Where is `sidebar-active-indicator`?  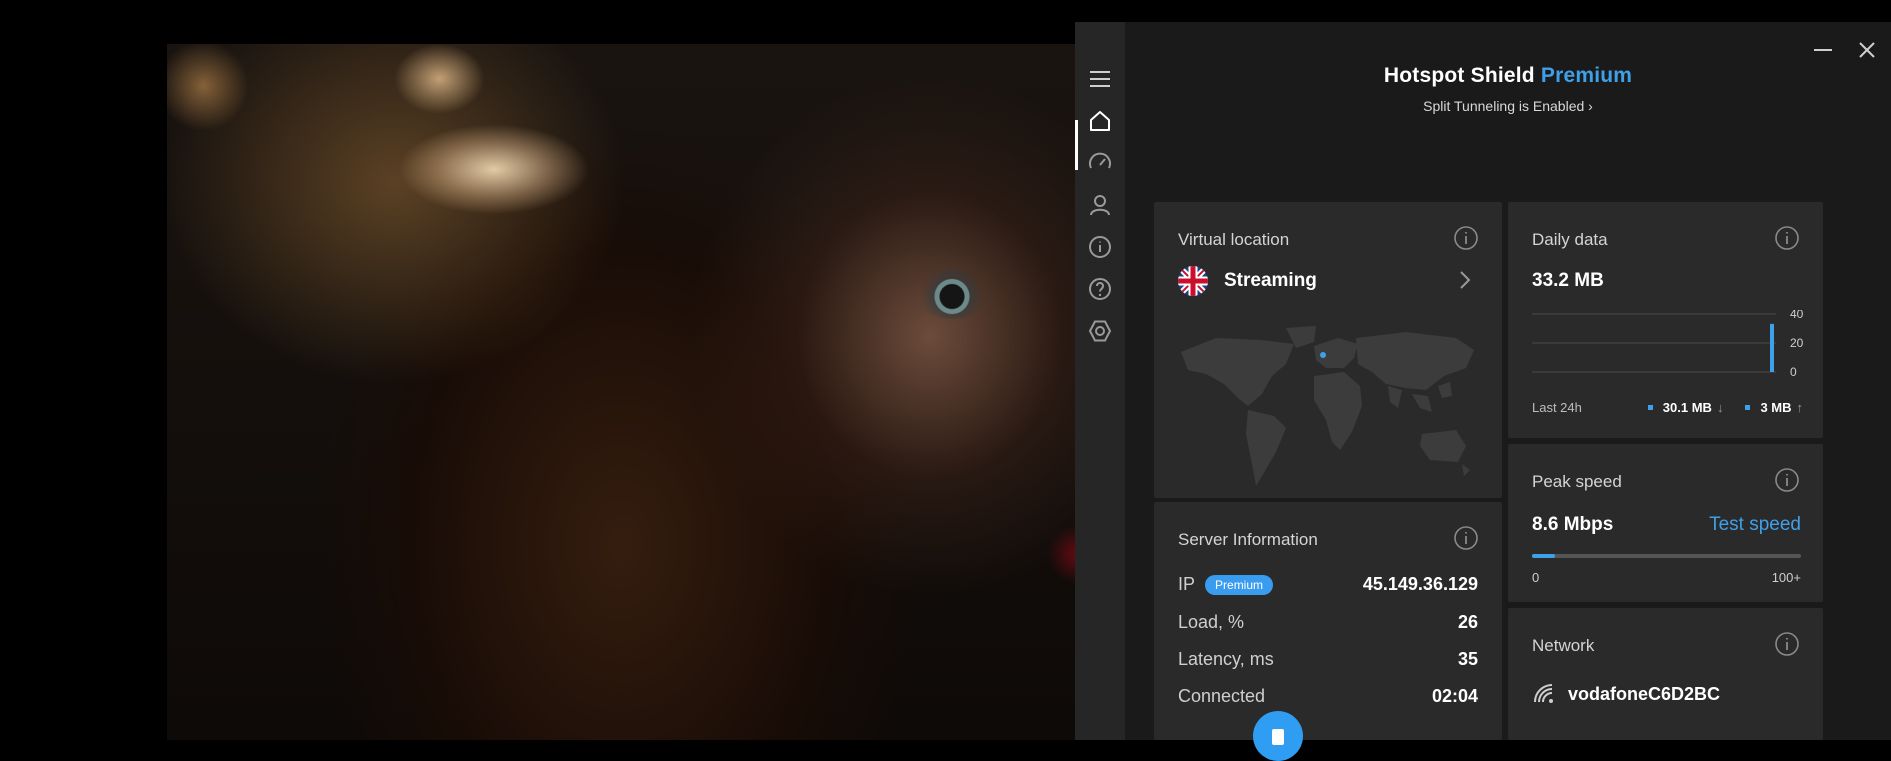 sidebar-active-indicator is located at coordinates (1076, 145).